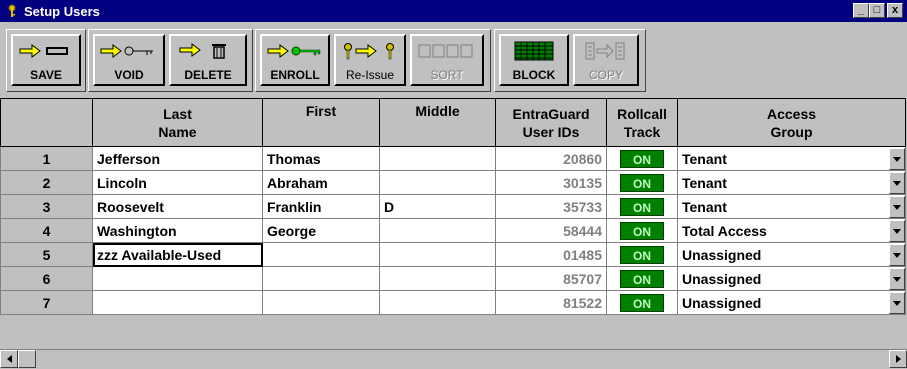  What do you see at coordinates (722, 278) in the screenshot?
I see `access-group-value: Unassigned` at bounding box center [722, 278].